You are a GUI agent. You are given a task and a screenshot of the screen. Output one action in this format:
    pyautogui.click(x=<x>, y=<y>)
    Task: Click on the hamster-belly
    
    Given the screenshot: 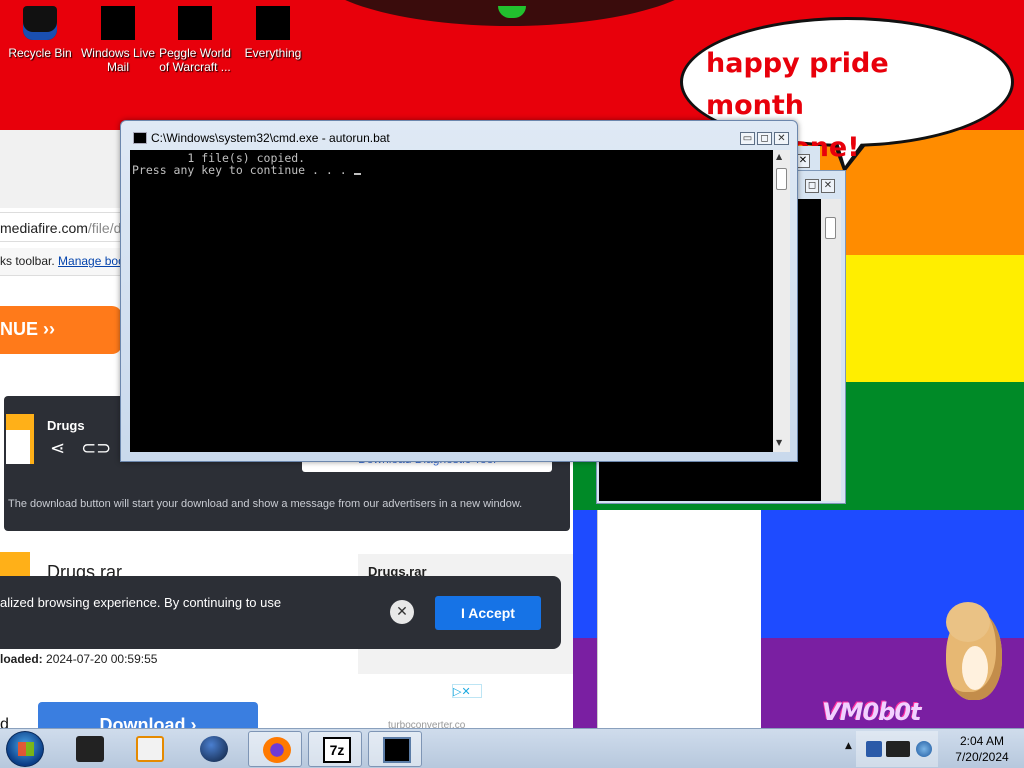 What is the action you would take?
    pyautogui.click(x=975, y=668)
    